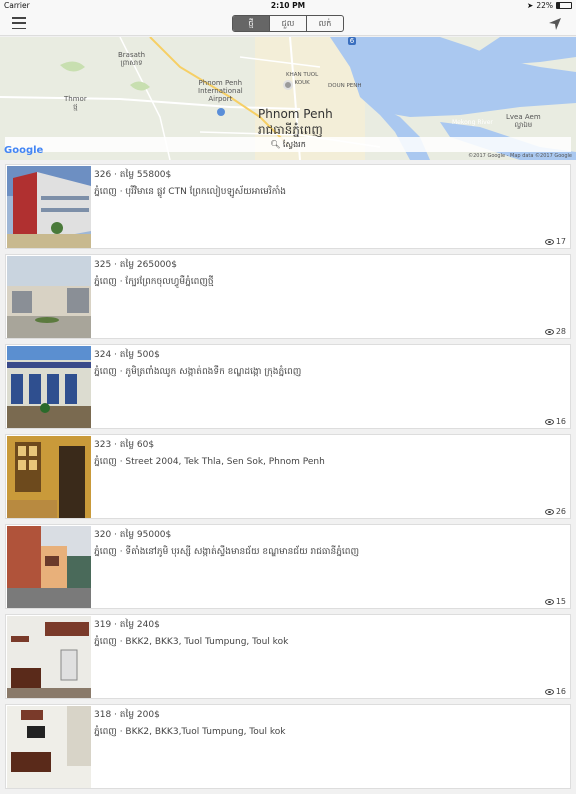 This screenshot has height=794, width=576. I want to click on airport-icon, so click(221, 112).